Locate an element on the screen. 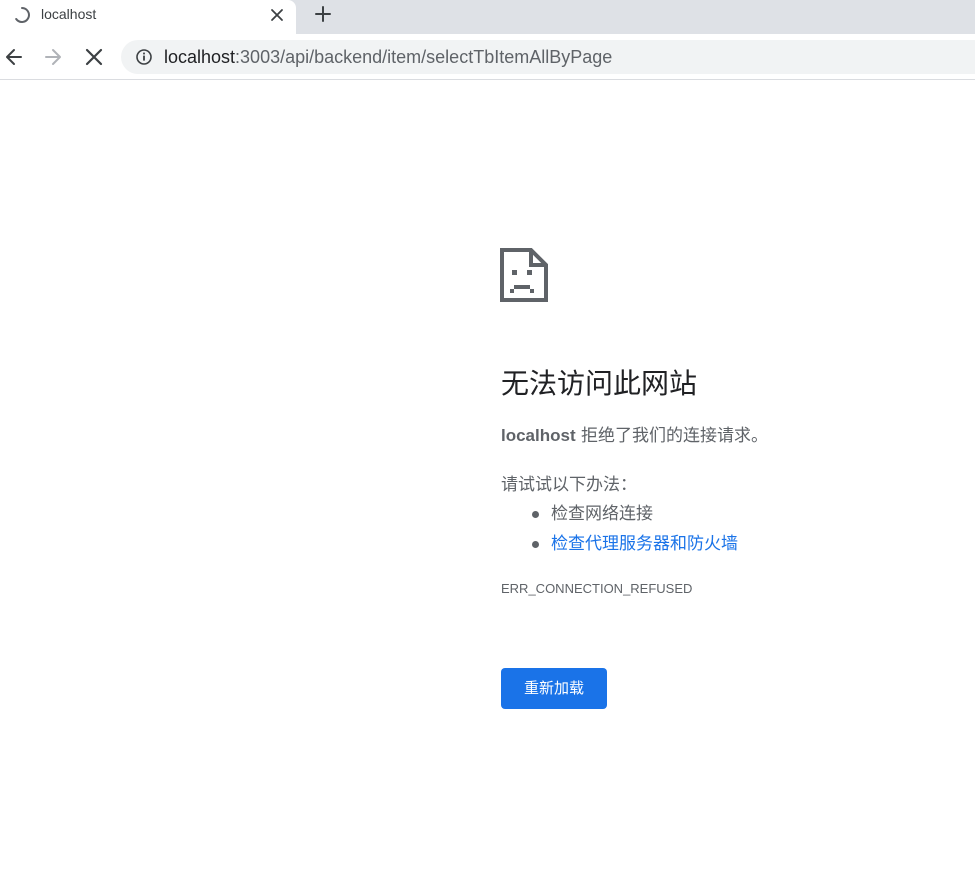 This screenshot has width=975, height=869. tab-title: localhost is located at coordinates (69, 14).